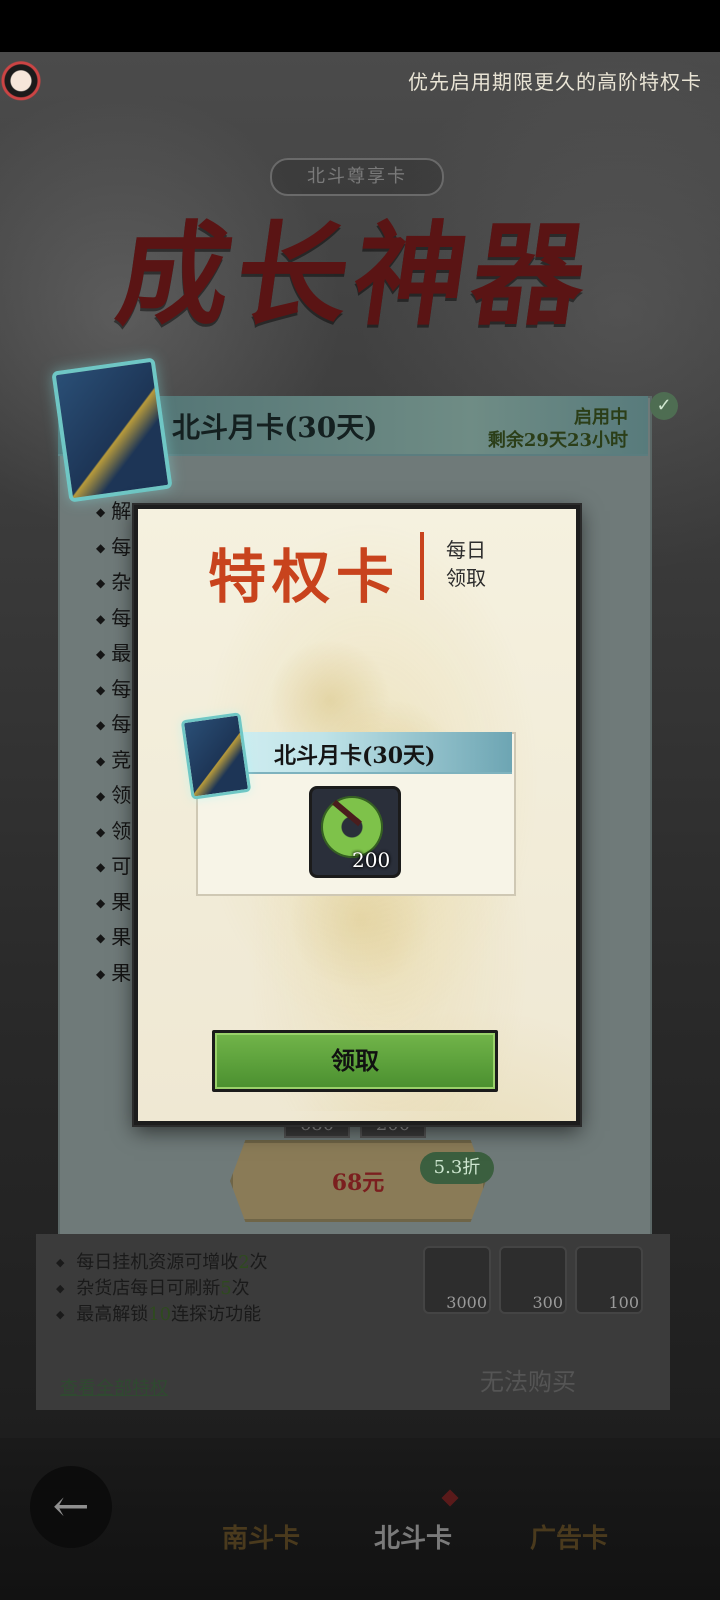  What do you see at coordinates (216, 756) in the screenshot?
I see `reward-card-thumbnail` at bounding box center [216, 756].